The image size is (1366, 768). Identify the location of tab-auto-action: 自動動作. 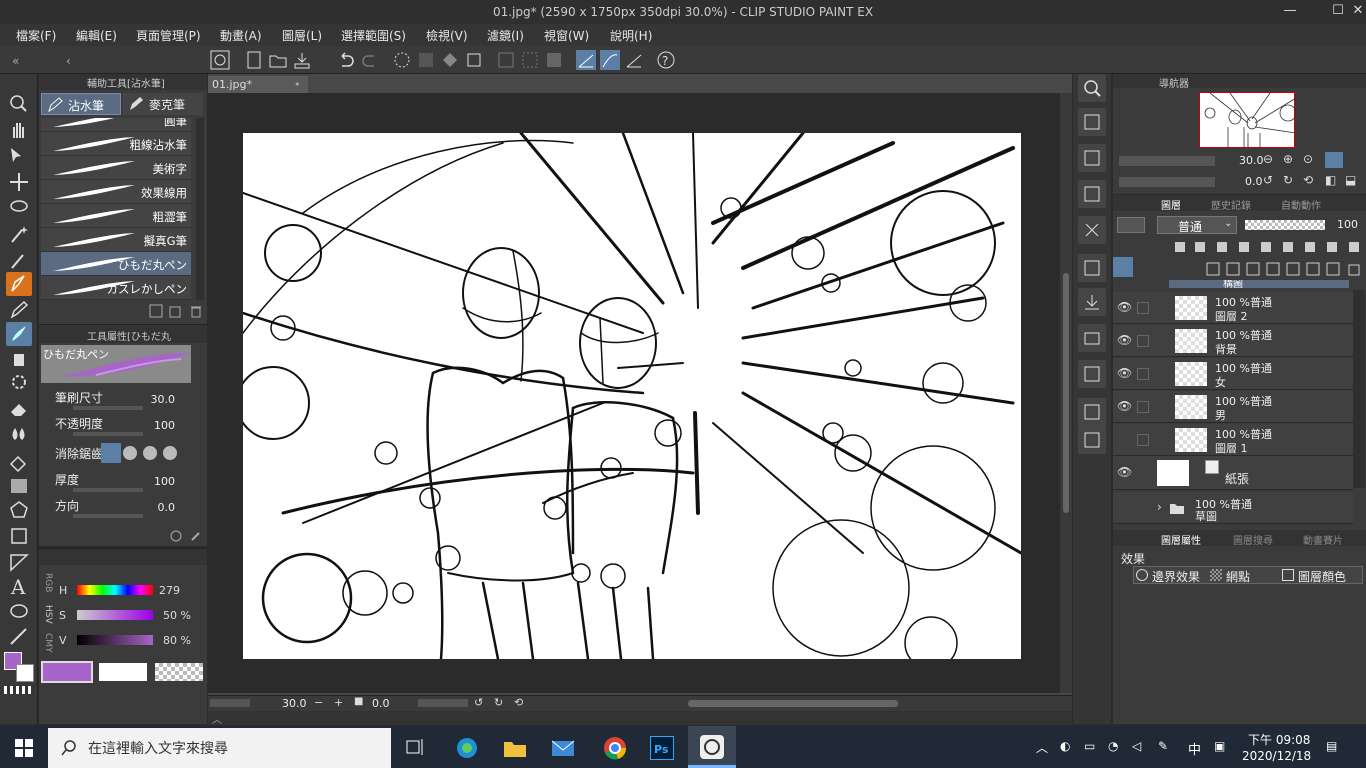
(1301, 204).